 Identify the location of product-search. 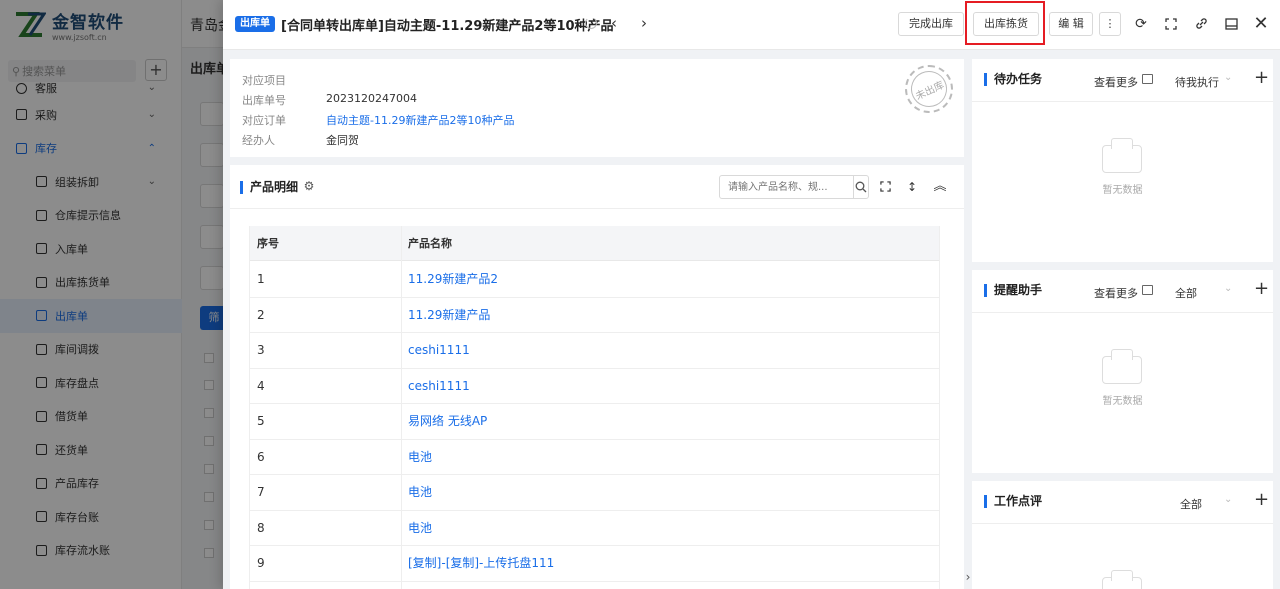
(794, 187).